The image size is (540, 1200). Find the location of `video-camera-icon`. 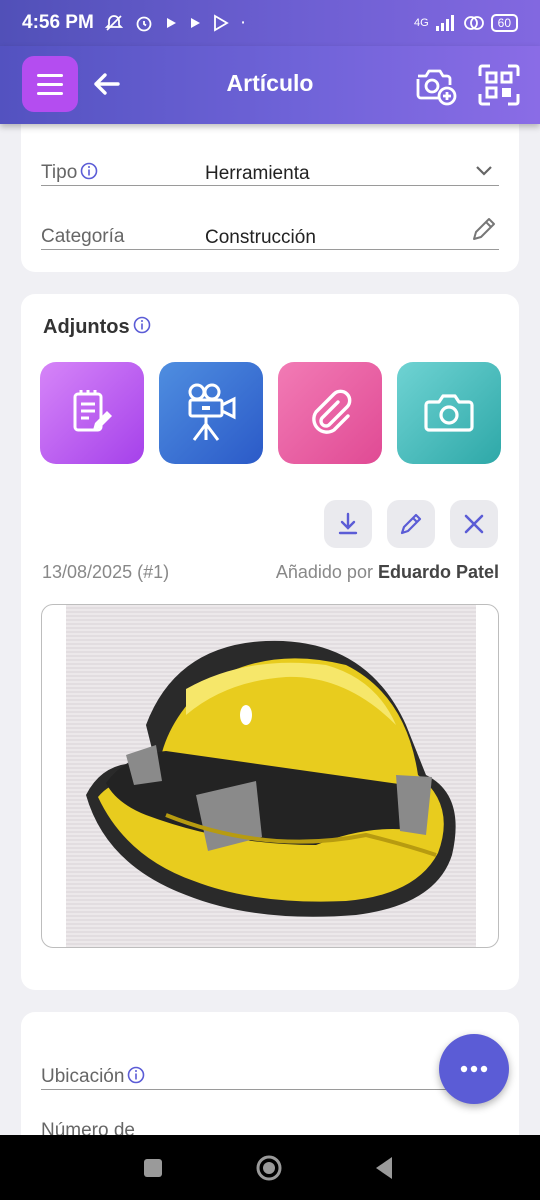

video-camera-icon is located at coordinates (212, 412).